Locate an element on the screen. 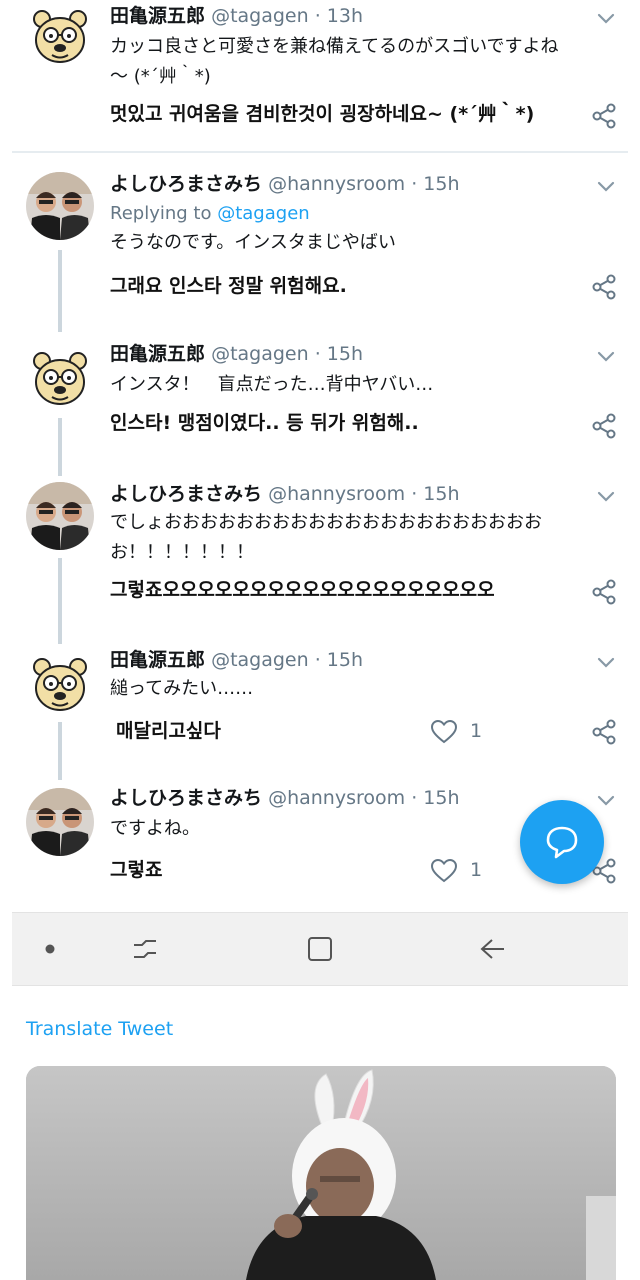 The width and height of the screenshot is (640, 1280). tweet-header: 田亀源五郎 @tagagen · 13h is located at coordinates (236, 16).